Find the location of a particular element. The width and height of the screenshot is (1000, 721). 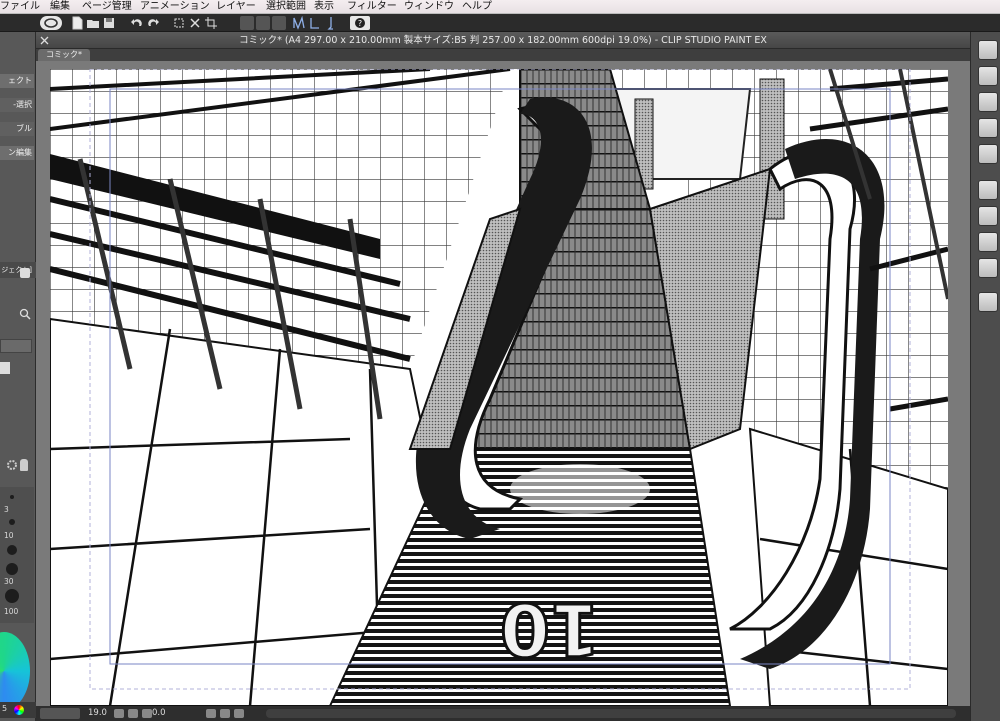

tool-pen-icon is located at coordinates (988, 154).